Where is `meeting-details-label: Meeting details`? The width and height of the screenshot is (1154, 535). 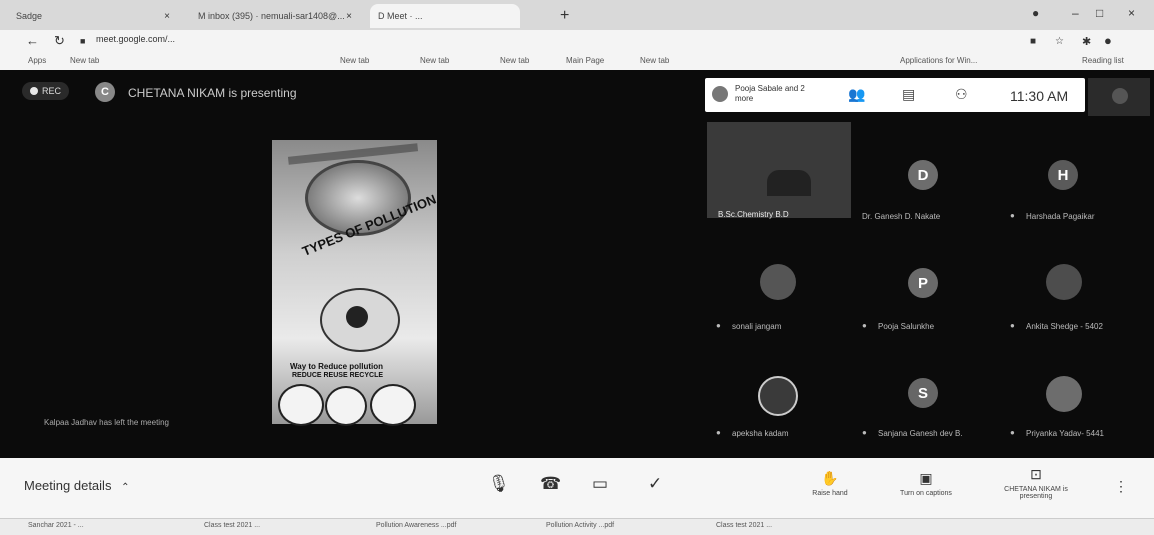
meeting-details-label: Meeting details is located at coordinates (68, 485).